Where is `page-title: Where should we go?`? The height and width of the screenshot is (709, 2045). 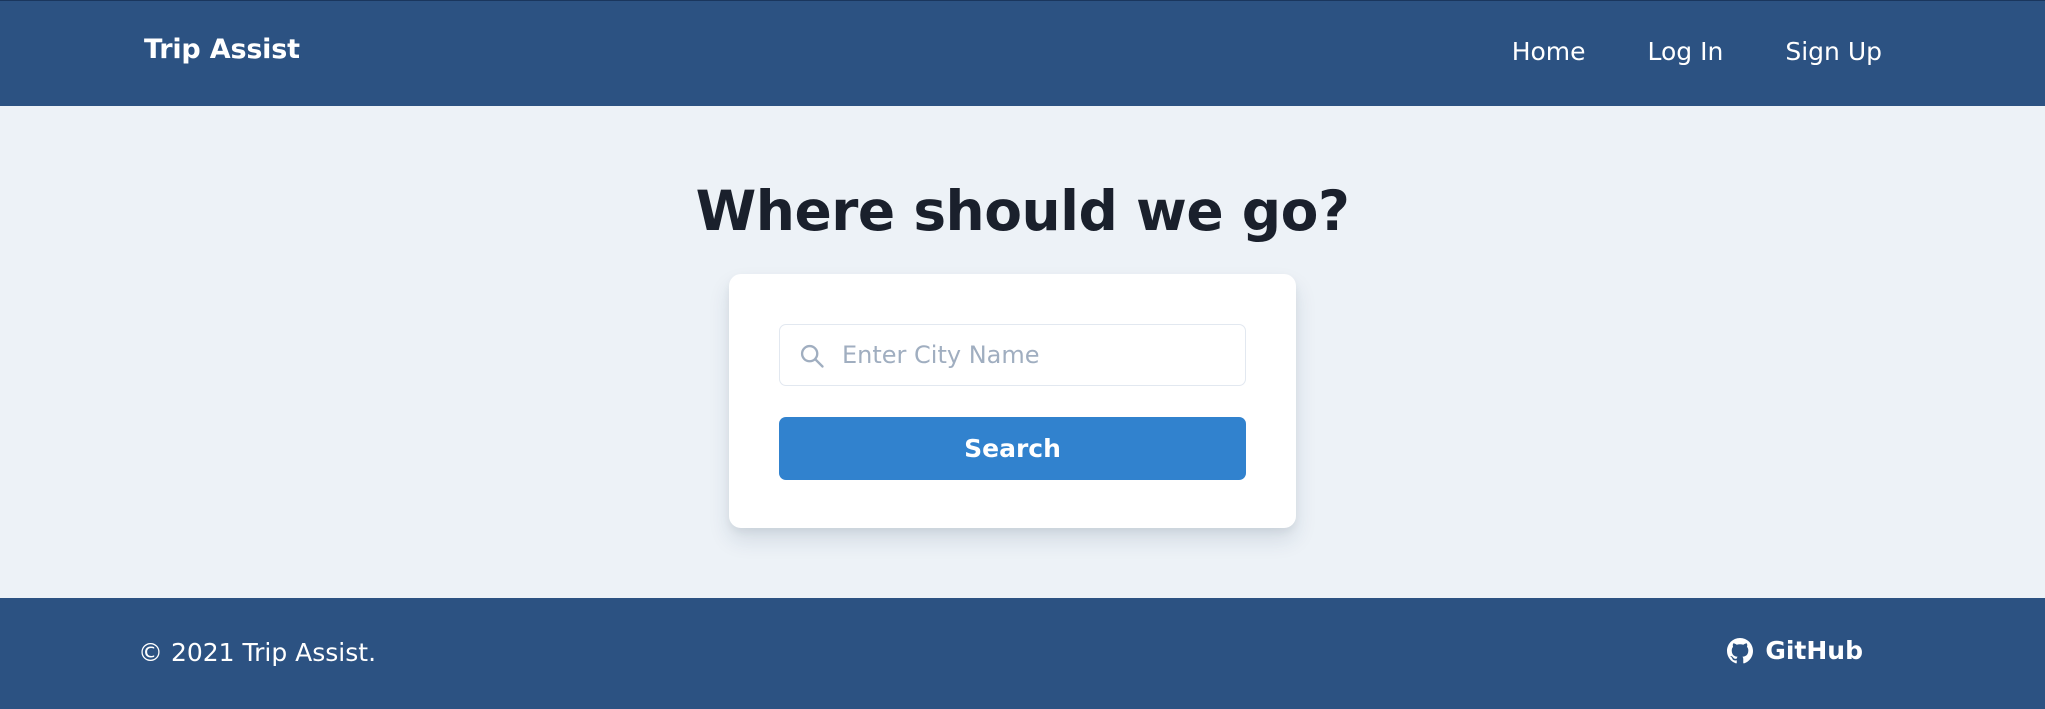
page-title: Where should we go? is located at coordinates (1022, 211).